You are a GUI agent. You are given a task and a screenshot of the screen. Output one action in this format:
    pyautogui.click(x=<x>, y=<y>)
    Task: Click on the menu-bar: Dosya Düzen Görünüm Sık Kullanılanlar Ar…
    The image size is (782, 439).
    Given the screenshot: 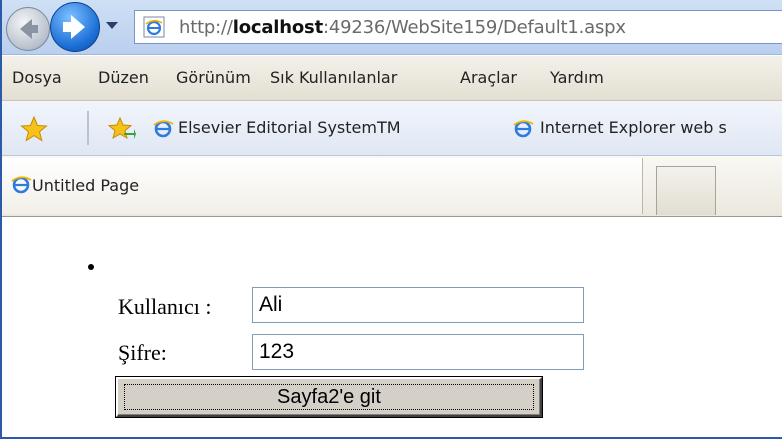 What is the action you would take?
    pyautogui.click(x=392, y=78)
    